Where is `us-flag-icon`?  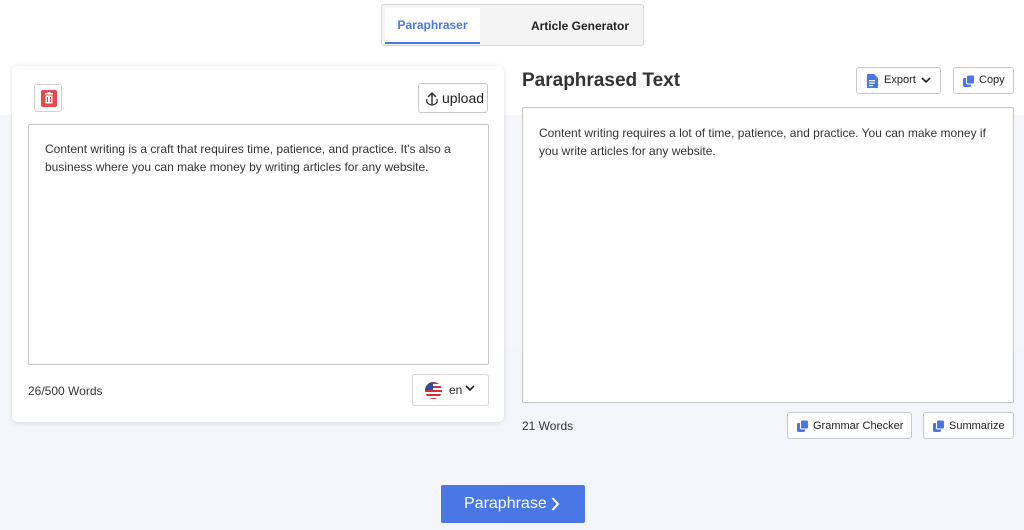
us-flag-icon is located at coordinates (433, 390).